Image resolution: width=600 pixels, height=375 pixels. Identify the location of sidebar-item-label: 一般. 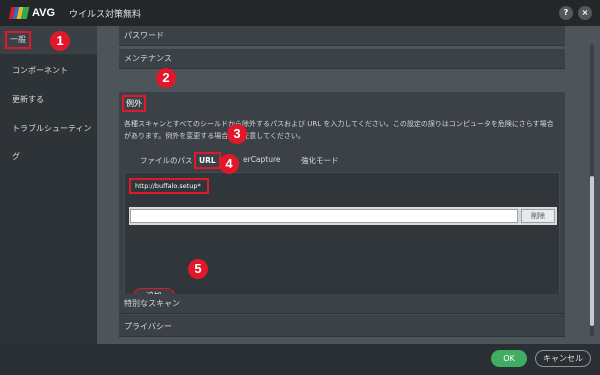
(18, 40).